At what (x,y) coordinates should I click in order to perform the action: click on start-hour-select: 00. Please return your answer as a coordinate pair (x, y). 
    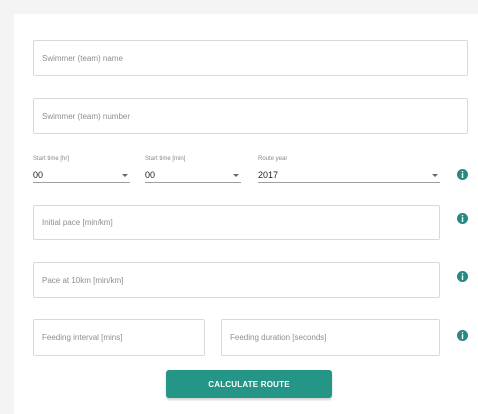
    Looking at the image, I should click on (81, 175).